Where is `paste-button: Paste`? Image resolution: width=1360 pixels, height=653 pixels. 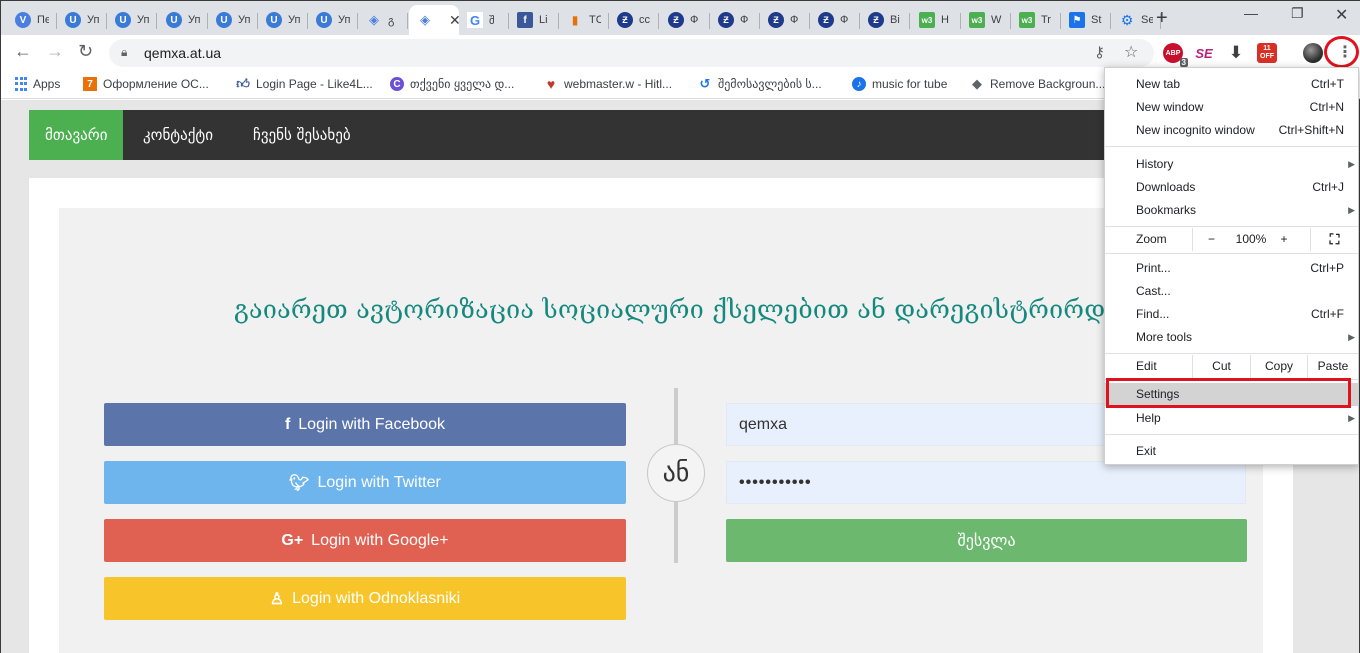
paste-button: Paste is located at coordinates (1332, 366).